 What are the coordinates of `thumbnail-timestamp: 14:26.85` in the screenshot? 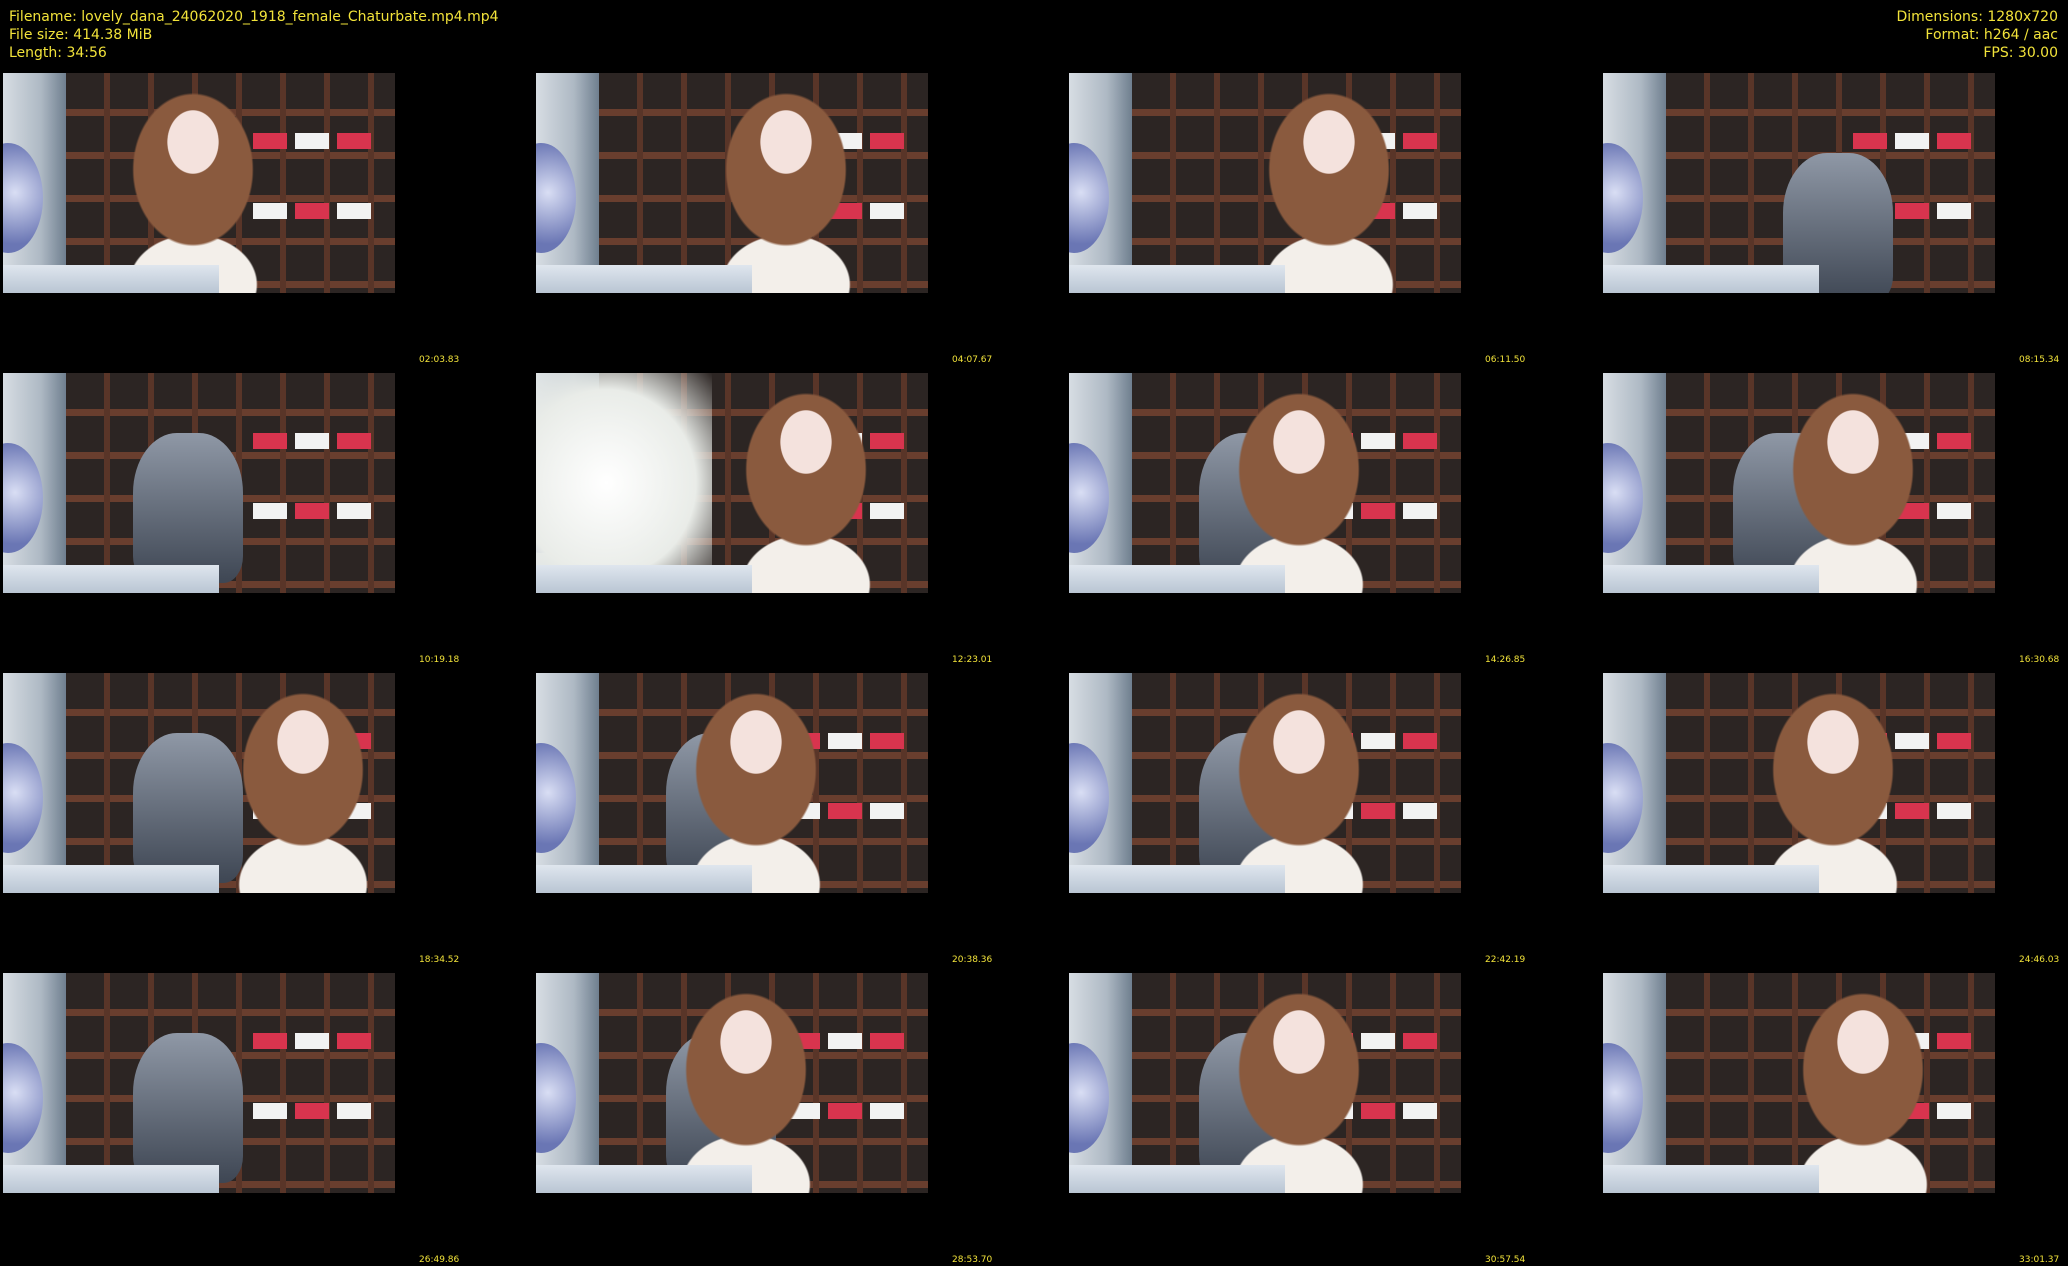 It's located at (1505, 660).